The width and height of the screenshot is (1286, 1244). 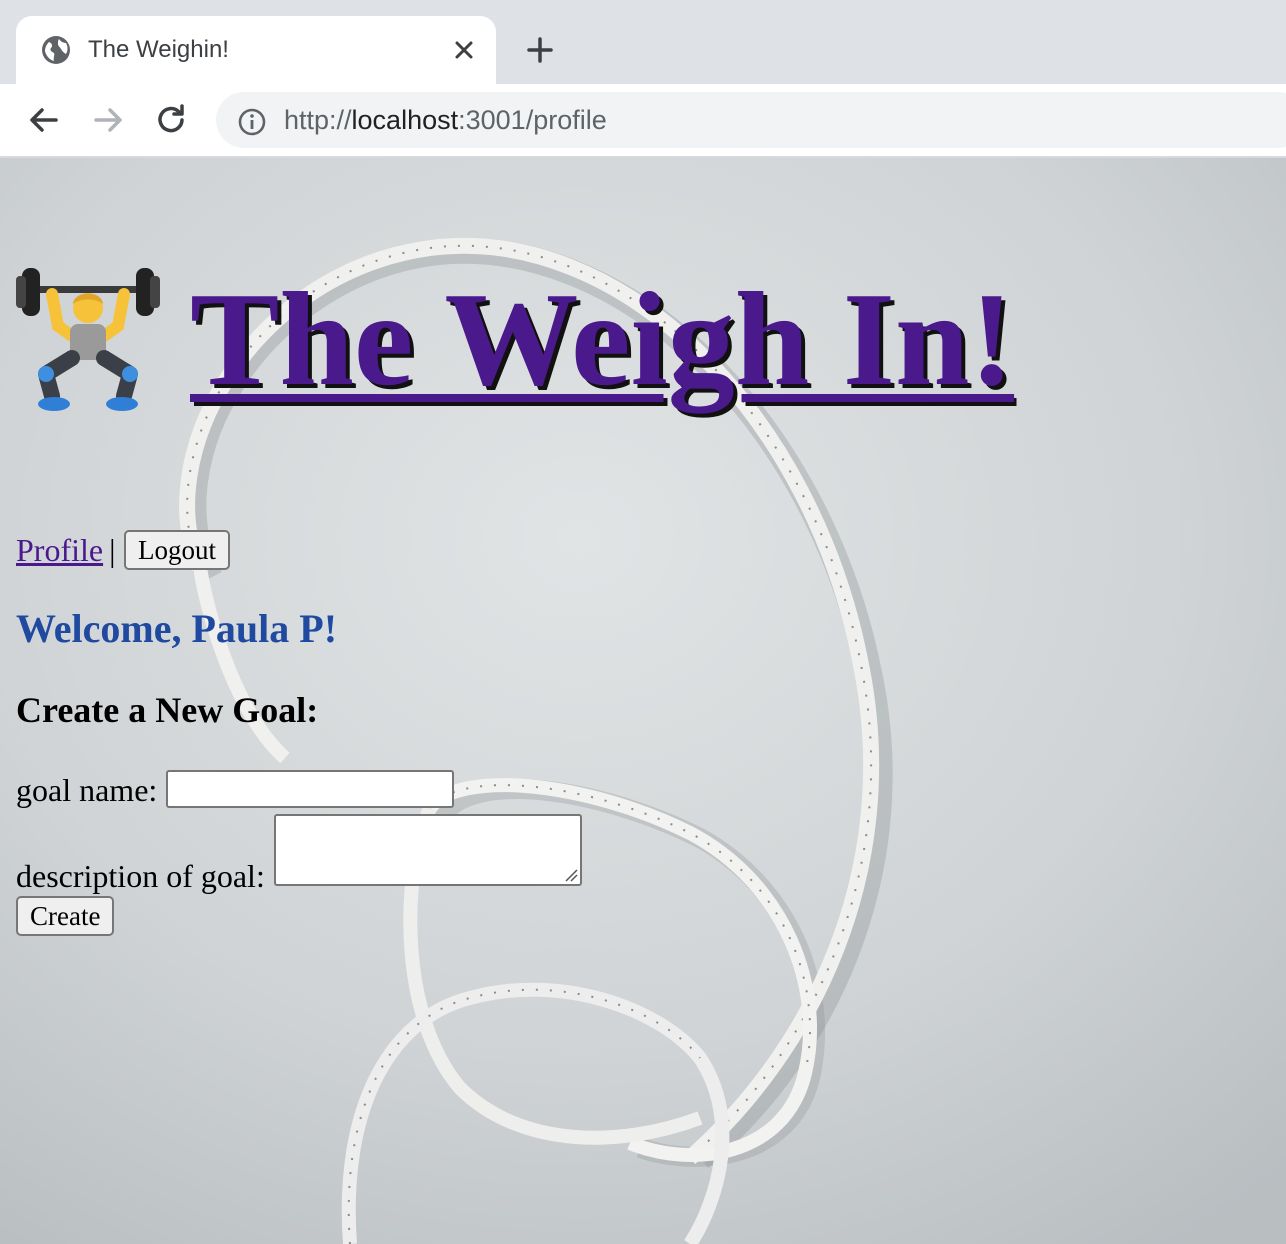 What do you see at coordinates (643, 42) in the screenshot?
I see `browser-tabstrip: The Weighin!` at bounding box center [643, 42].